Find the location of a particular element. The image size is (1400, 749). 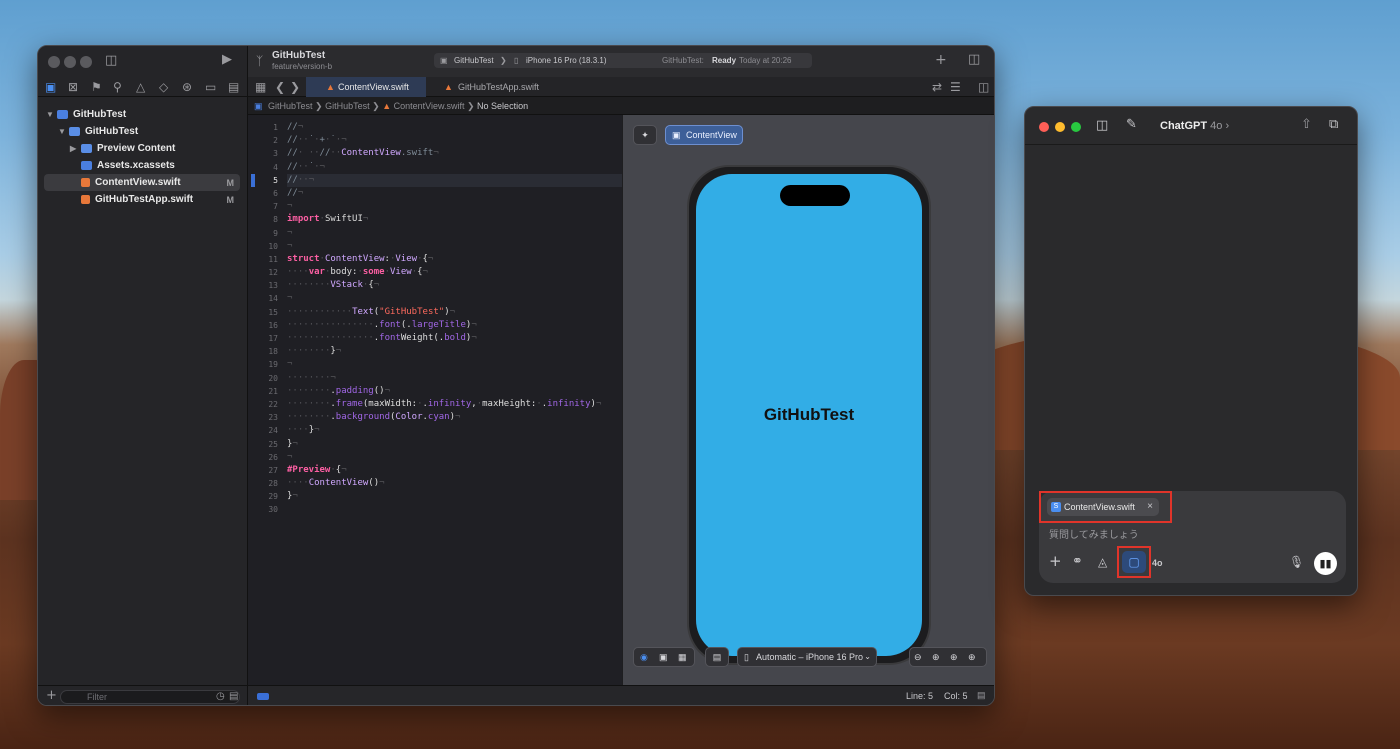

telescope-icon: ◬ is located at coordinates (1102, 562).